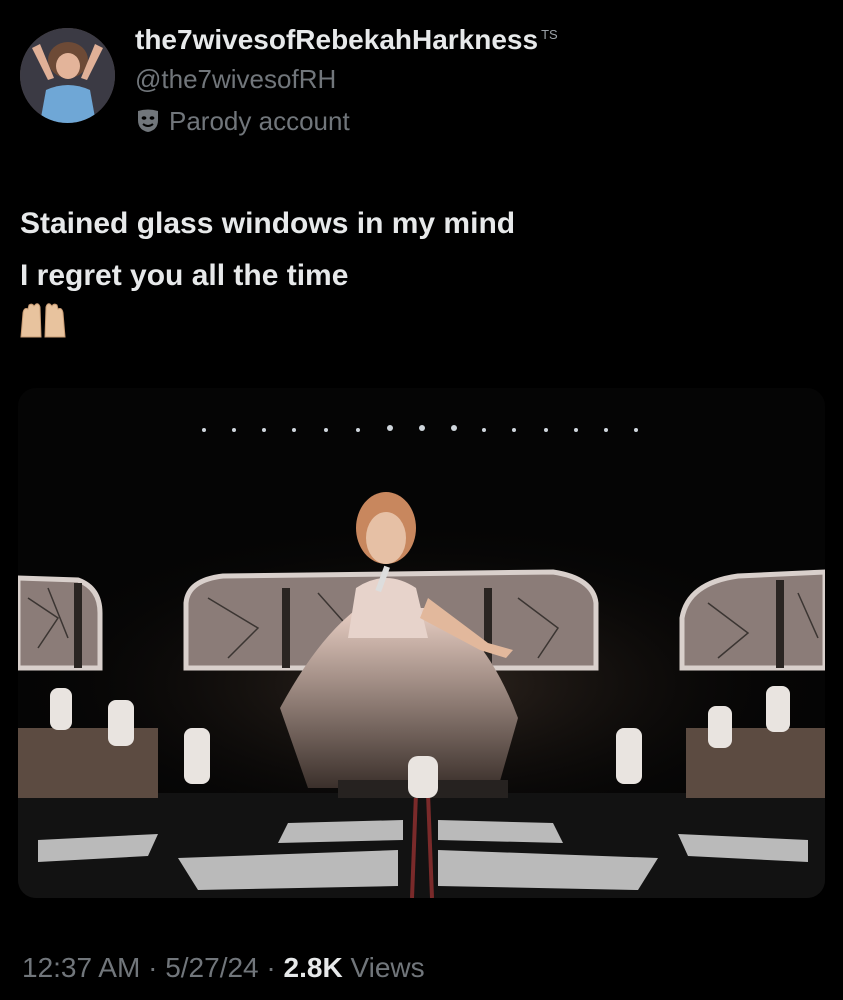 This screenshot has width=843, height=1000. I want to click on theater-mask-icon, so click(148, 120).